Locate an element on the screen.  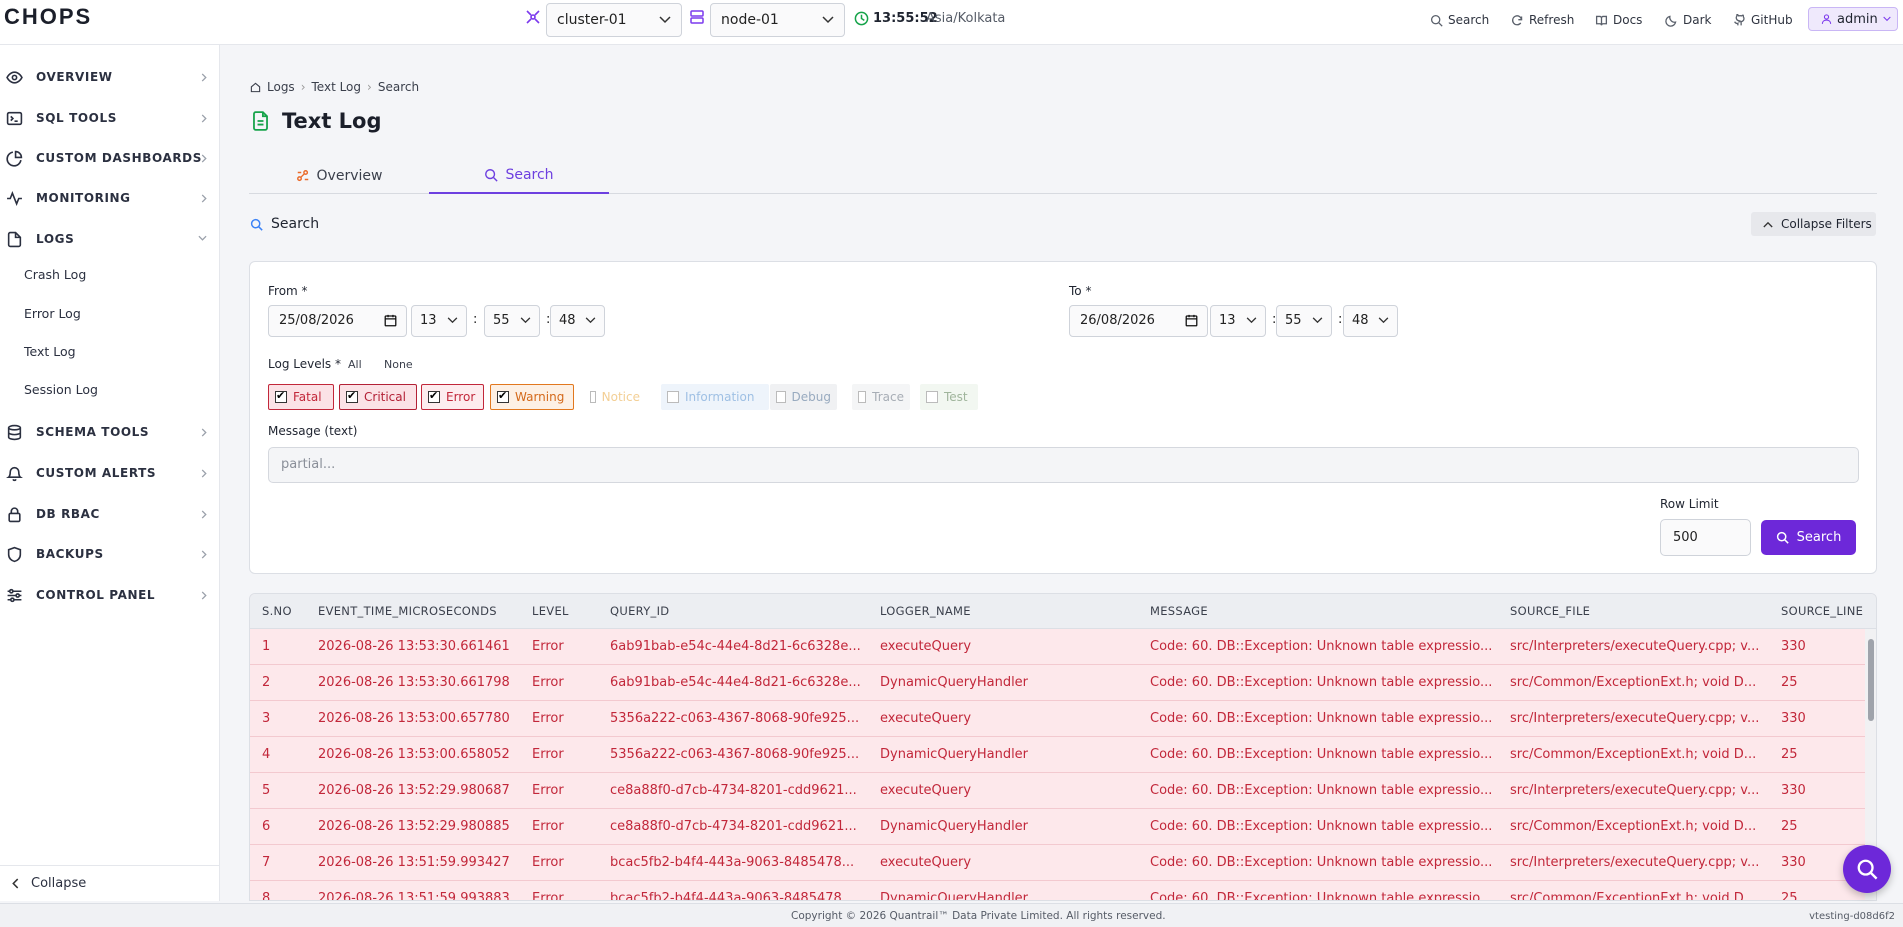
breadcrumb-text-log: Text Log is located at coordinates (337, 87).